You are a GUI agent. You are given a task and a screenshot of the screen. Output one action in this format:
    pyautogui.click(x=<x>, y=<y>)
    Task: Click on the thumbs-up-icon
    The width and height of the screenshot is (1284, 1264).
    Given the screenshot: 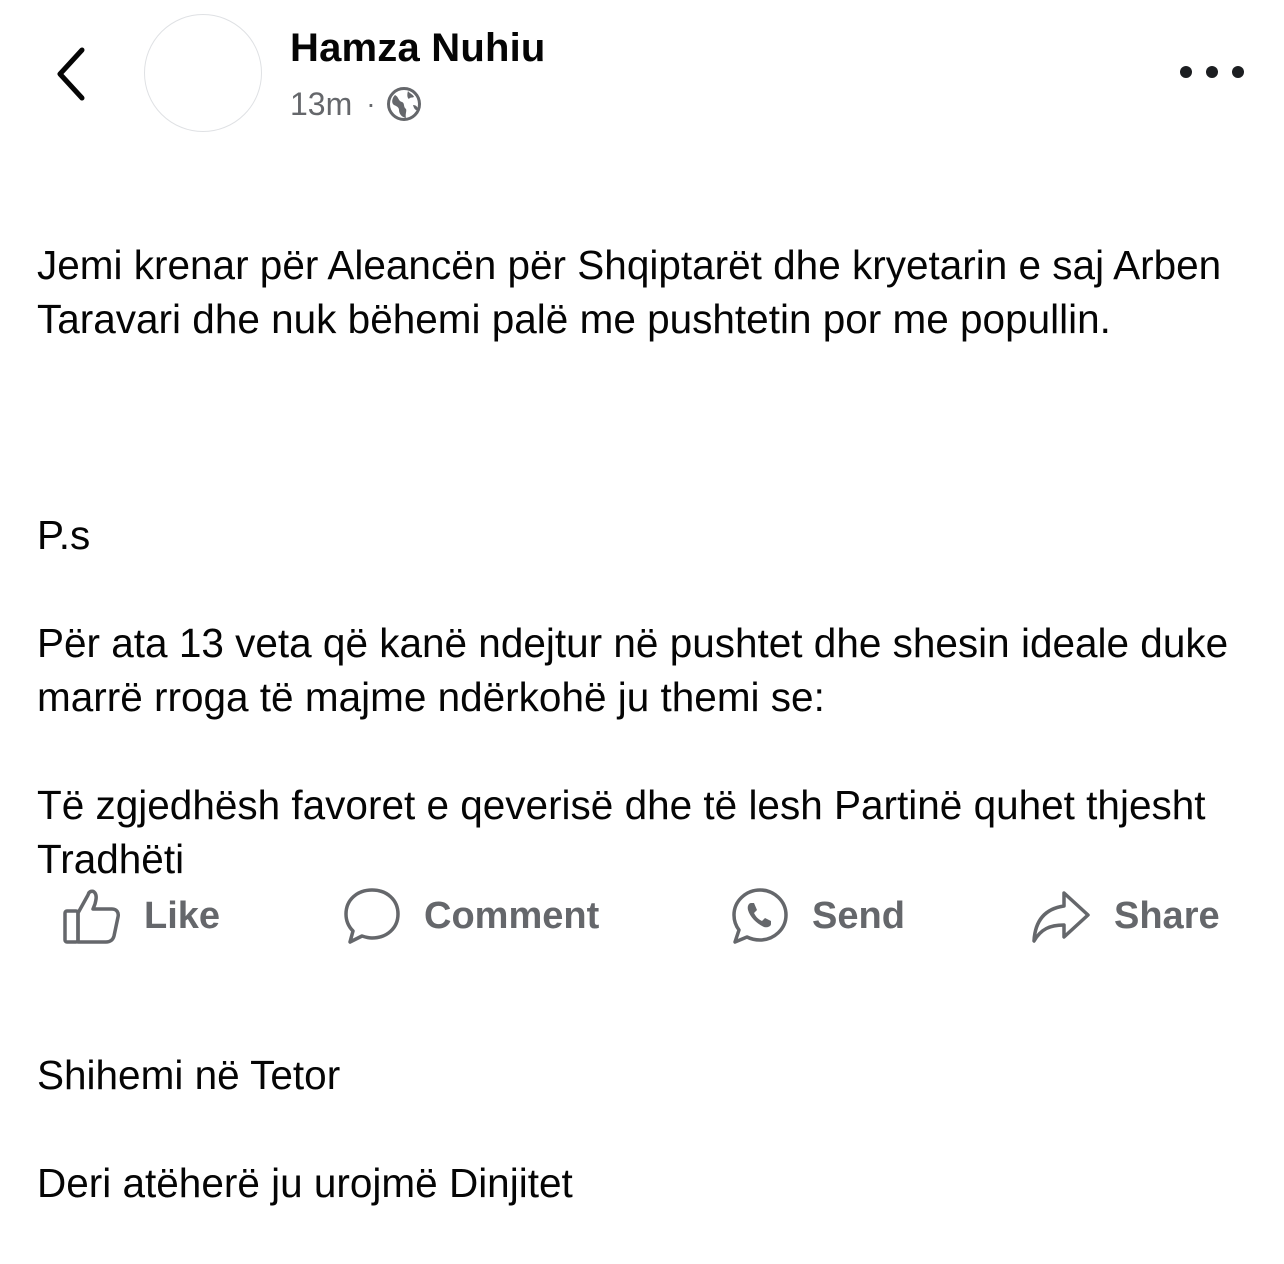 What is the action you would take?
    pyautogui.click(x=91, y=916)
    